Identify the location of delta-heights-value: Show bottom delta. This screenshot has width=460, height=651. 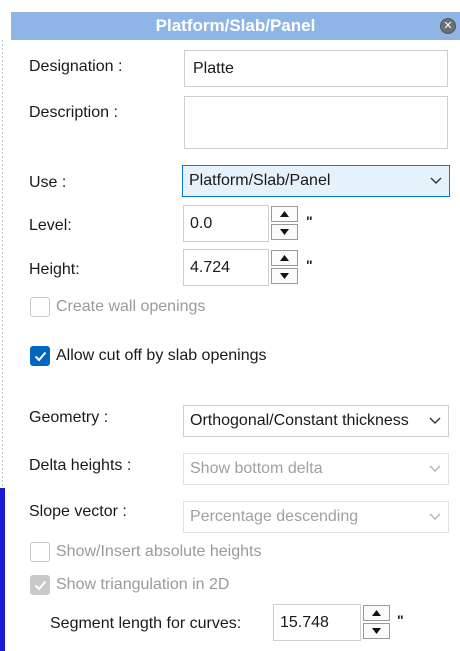
(256, 468).